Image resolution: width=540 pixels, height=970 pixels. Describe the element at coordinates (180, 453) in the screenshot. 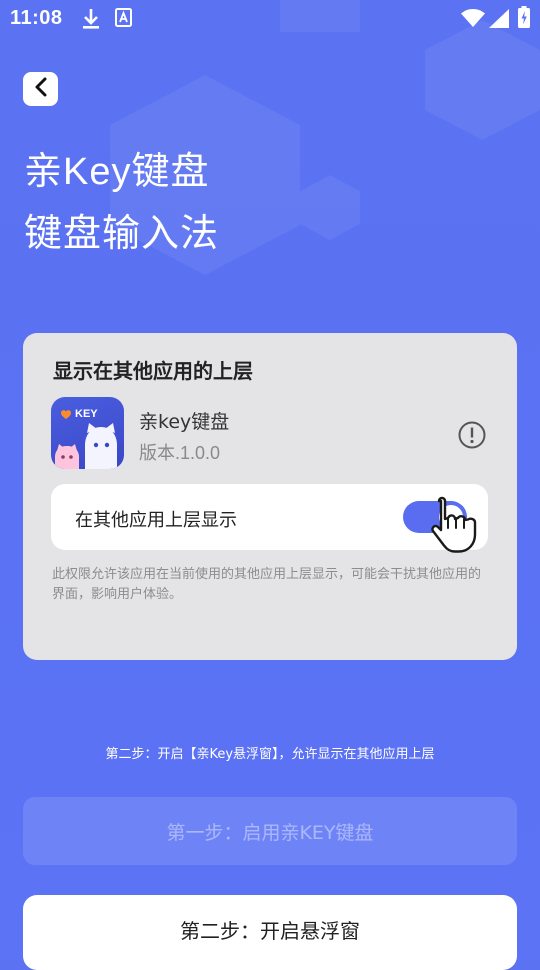

I see `app-version: 版本.1.0.0` at that location.